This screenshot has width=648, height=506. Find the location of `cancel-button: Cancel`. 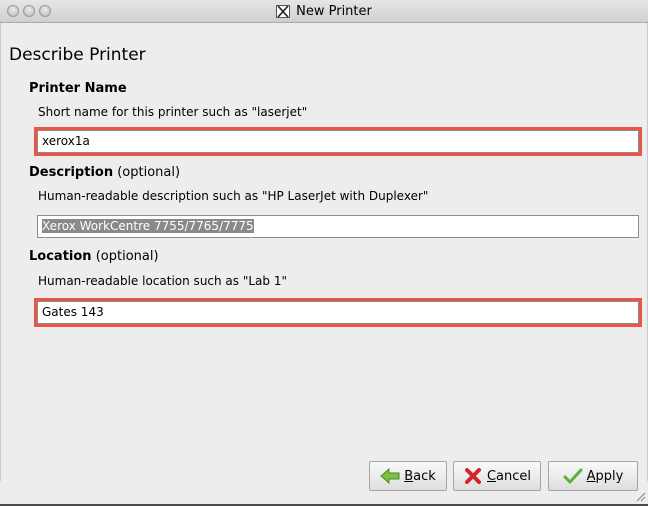

cancel-button: Cancel is located at coordinates (497, 476).